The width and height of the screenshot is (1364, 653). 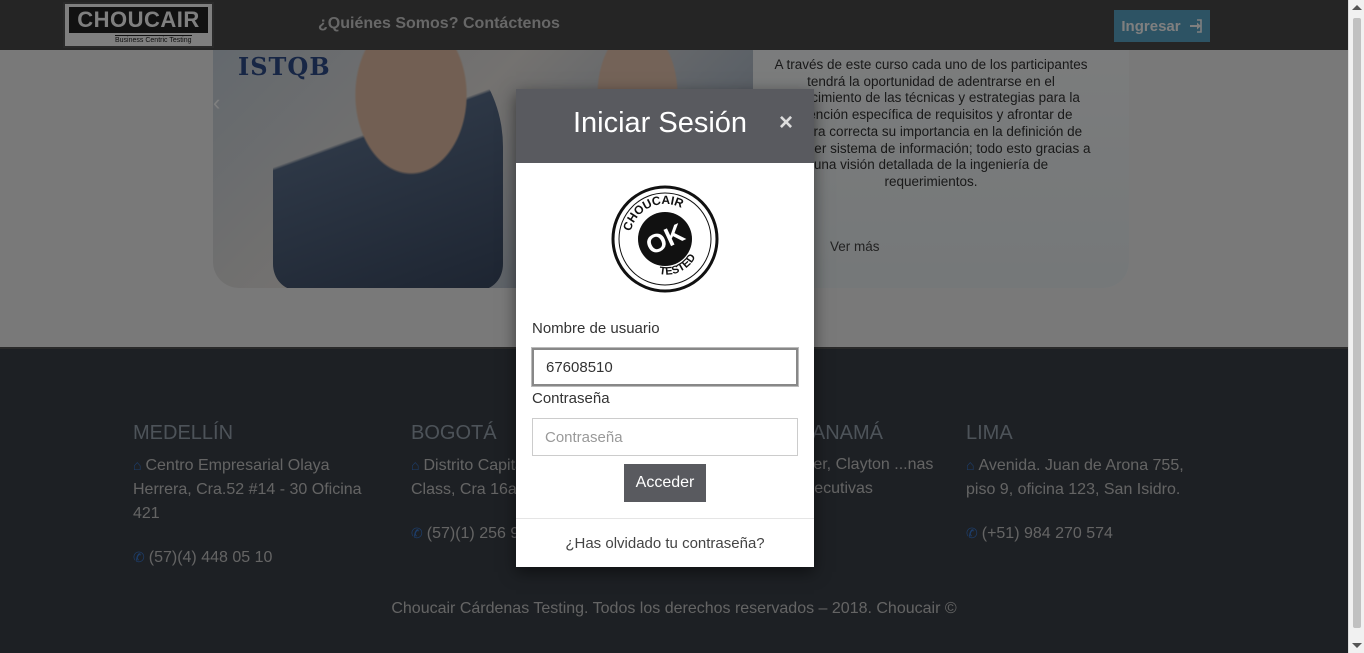 I want to click on password-input, so click(x=665, y=437).